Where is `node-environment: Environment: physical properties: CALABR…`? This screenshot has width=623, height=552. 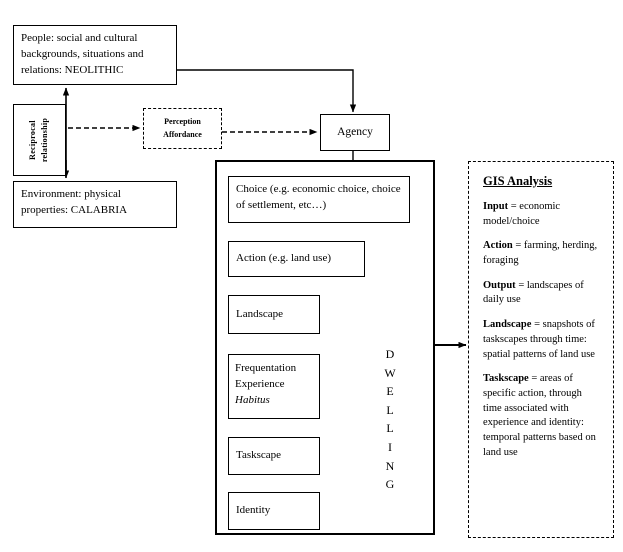
node-environment: Environment: physical properties: CALABR… is located at coordinates (95, 204).